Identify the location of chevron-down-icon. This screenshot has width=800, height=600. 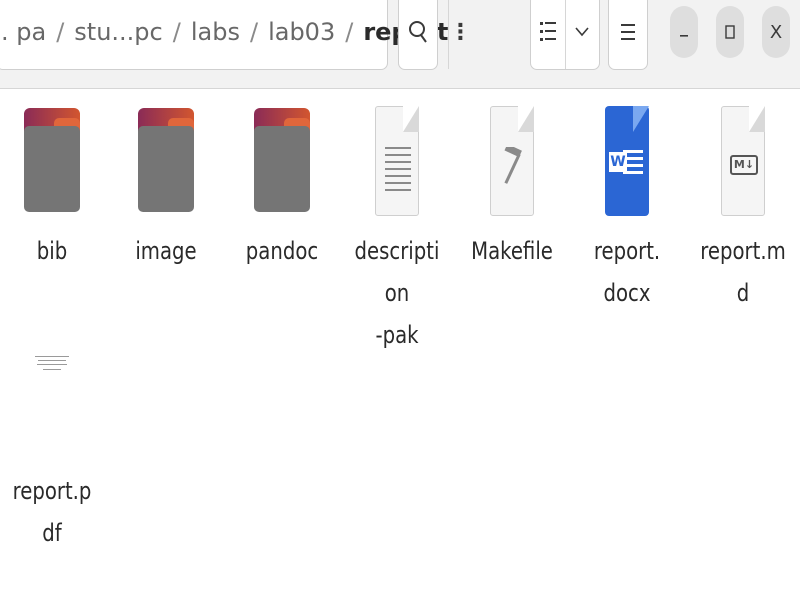
(582, 32).